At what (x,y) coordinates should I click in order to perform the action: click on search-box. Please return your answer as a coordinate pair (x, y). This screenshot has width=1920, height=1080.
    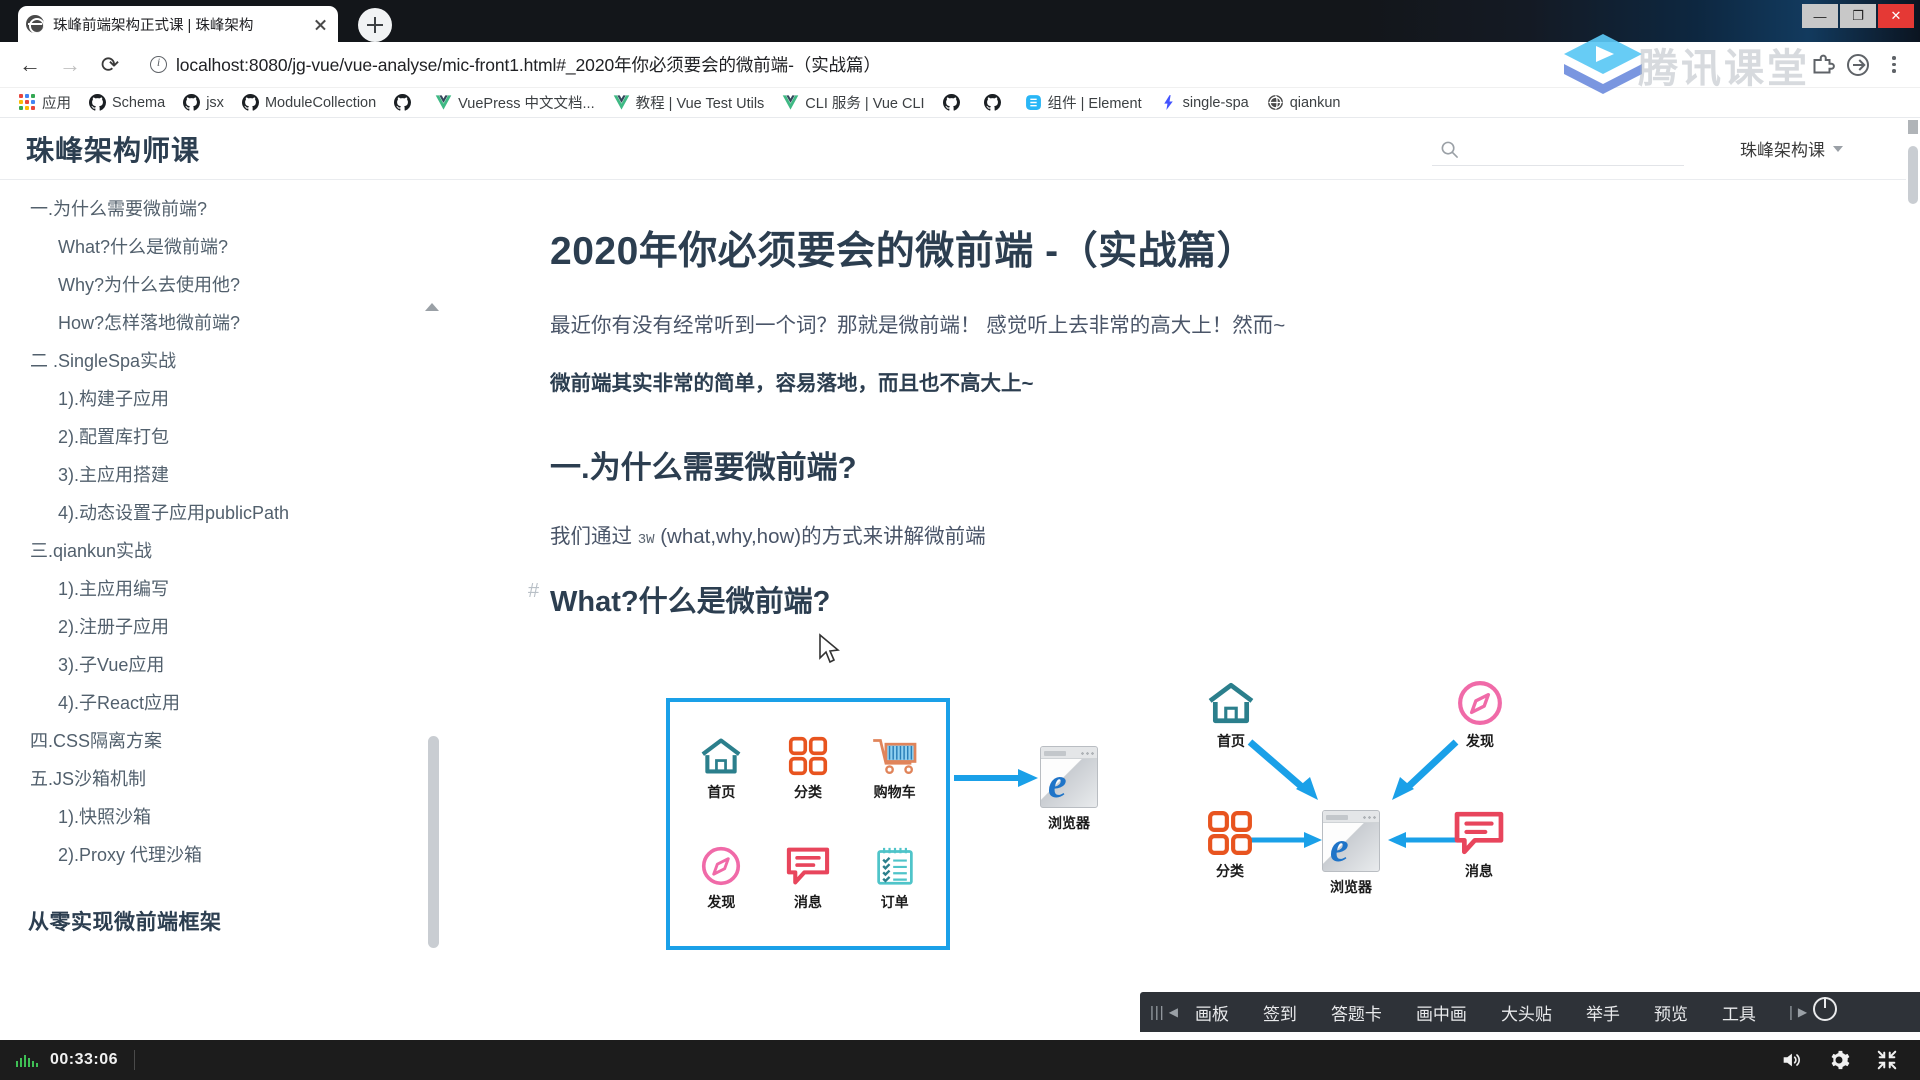
    Looking at the image, I should click on (1558, 150).